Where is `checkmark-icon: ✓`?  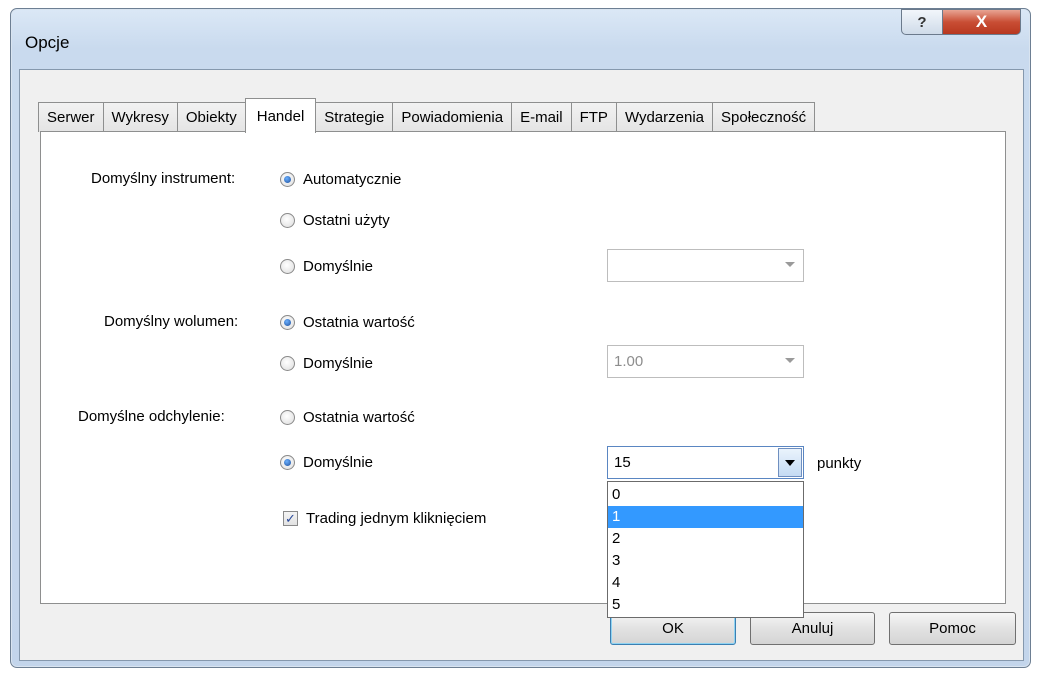
checkmark-icon: ✓ is located at coordinates (290, 518).